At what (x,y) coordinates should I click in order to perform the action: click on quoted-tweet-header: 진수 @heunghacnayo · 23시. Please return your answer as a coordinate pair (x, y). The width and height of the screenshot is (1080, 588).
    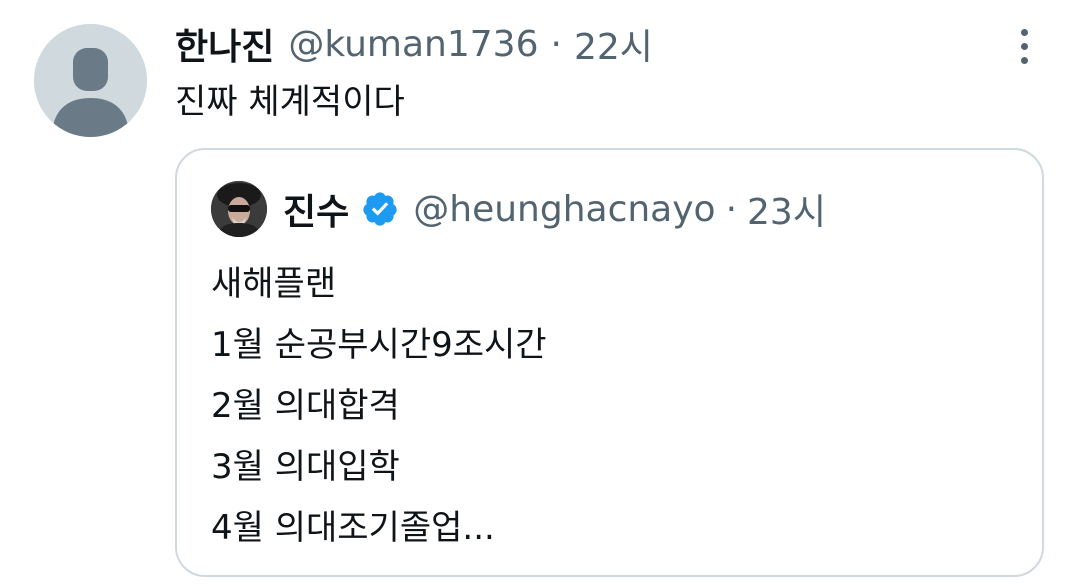
    Looking at the image, I should click on (554, 209).